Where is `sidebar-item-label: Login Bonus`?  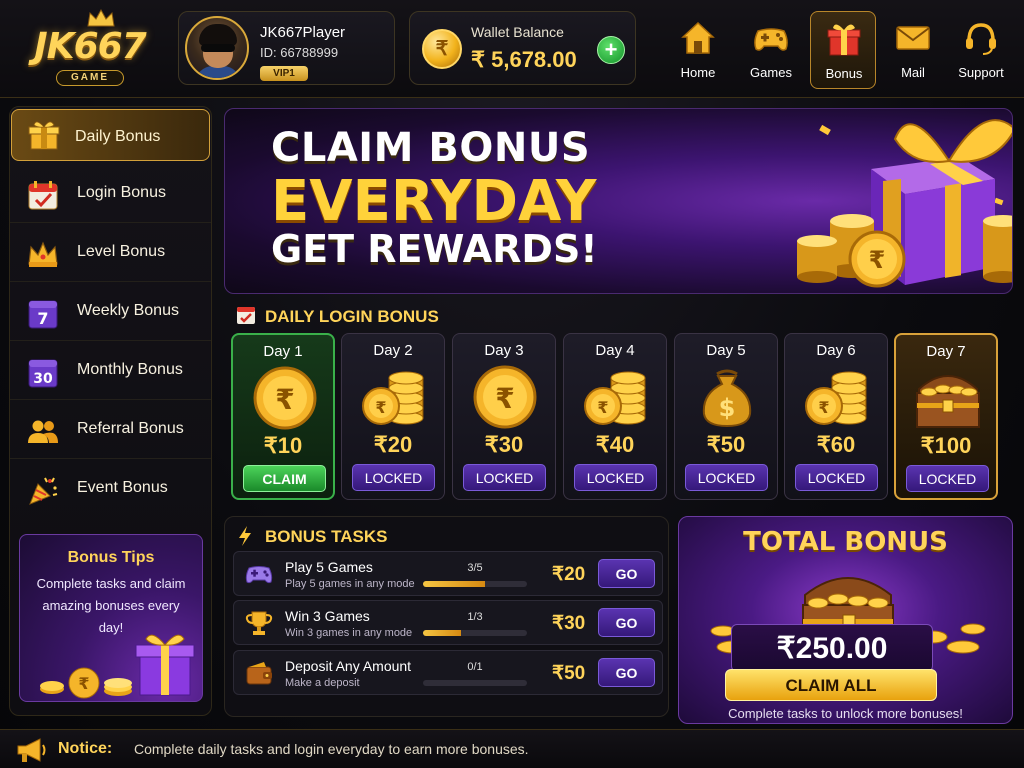 sidebar-item-label: Login Bonus is located at coordinates (121, 192).